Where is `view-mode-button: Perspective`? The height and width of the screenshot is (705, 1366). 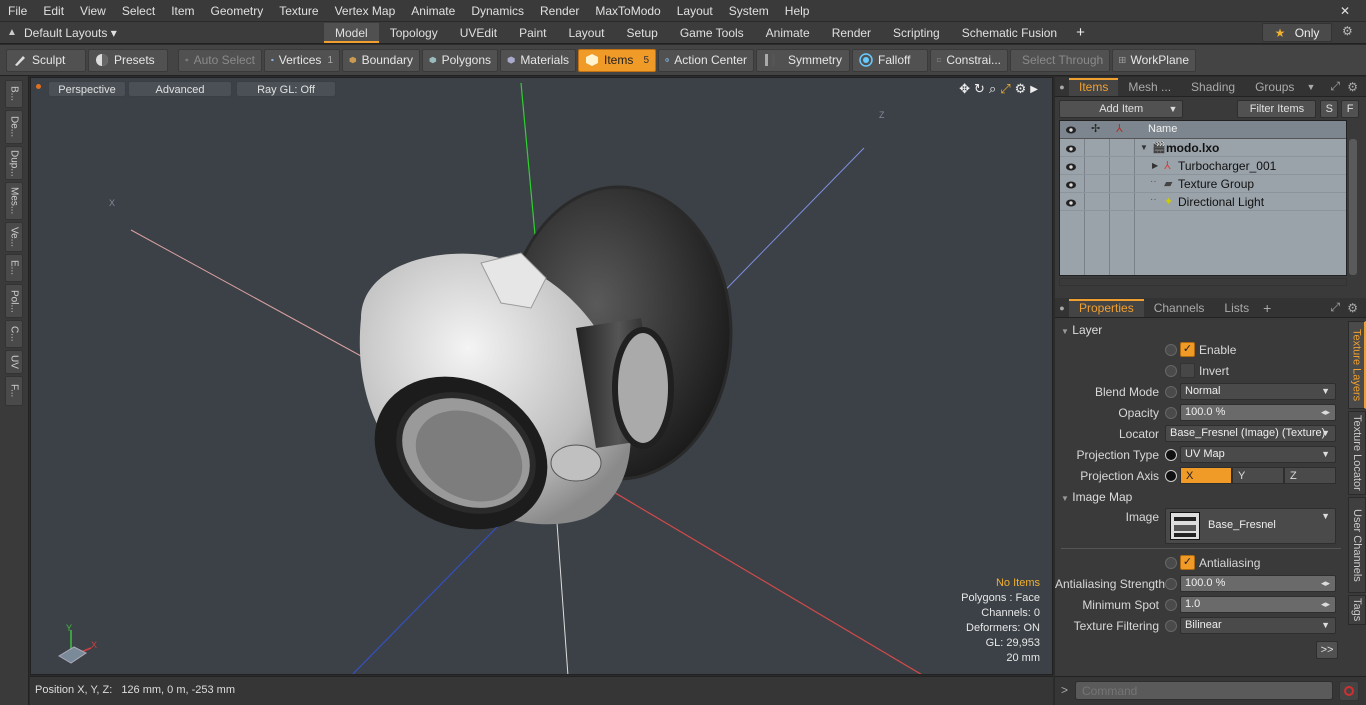
view-mode-button: Perspective is located at coordinates (87, 89).